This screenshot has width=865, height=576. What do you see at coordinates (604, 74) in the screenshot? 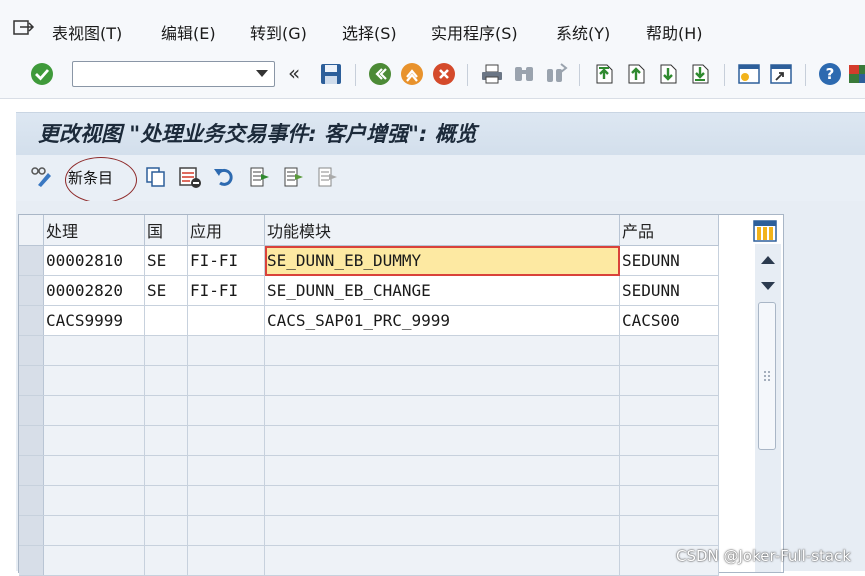
I see `first-page-icon` at bounding box center [604, 74].